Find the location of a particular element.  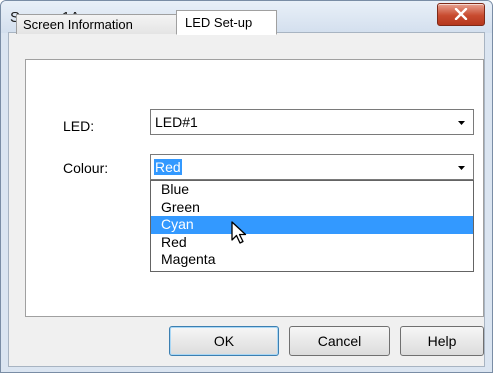

mouse-pointer-icon is located at coordinates (239, 232).